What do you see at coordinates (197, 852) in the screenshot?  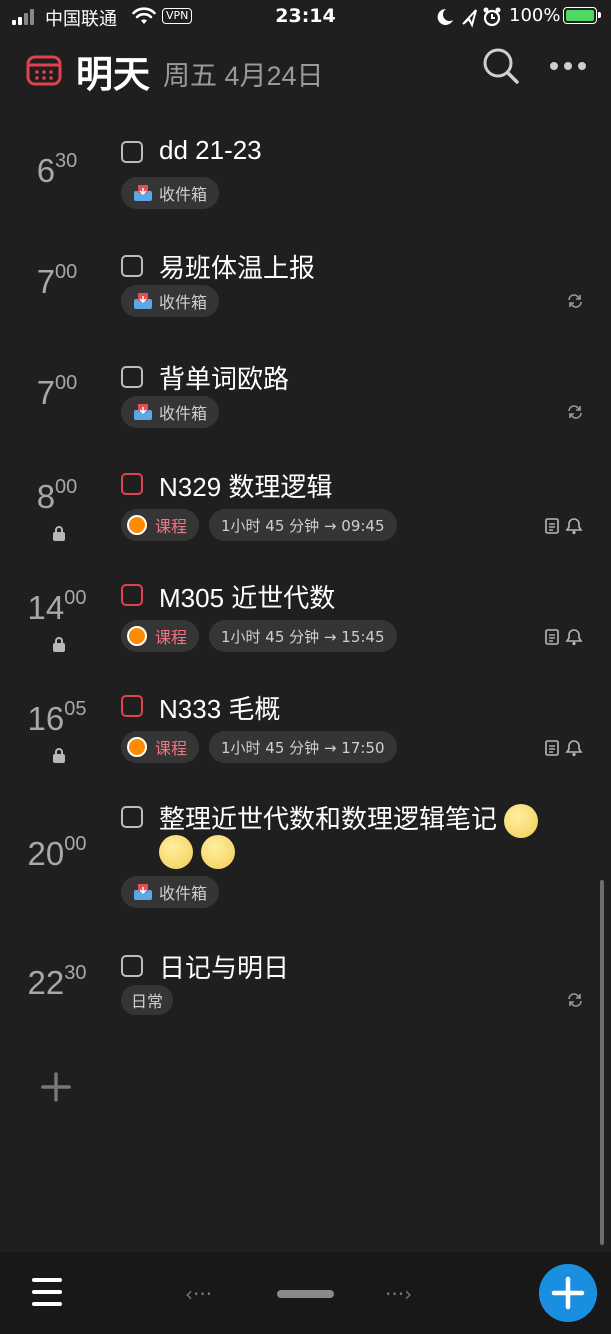 I see `emoji-row` at bounding box center [197, 852].